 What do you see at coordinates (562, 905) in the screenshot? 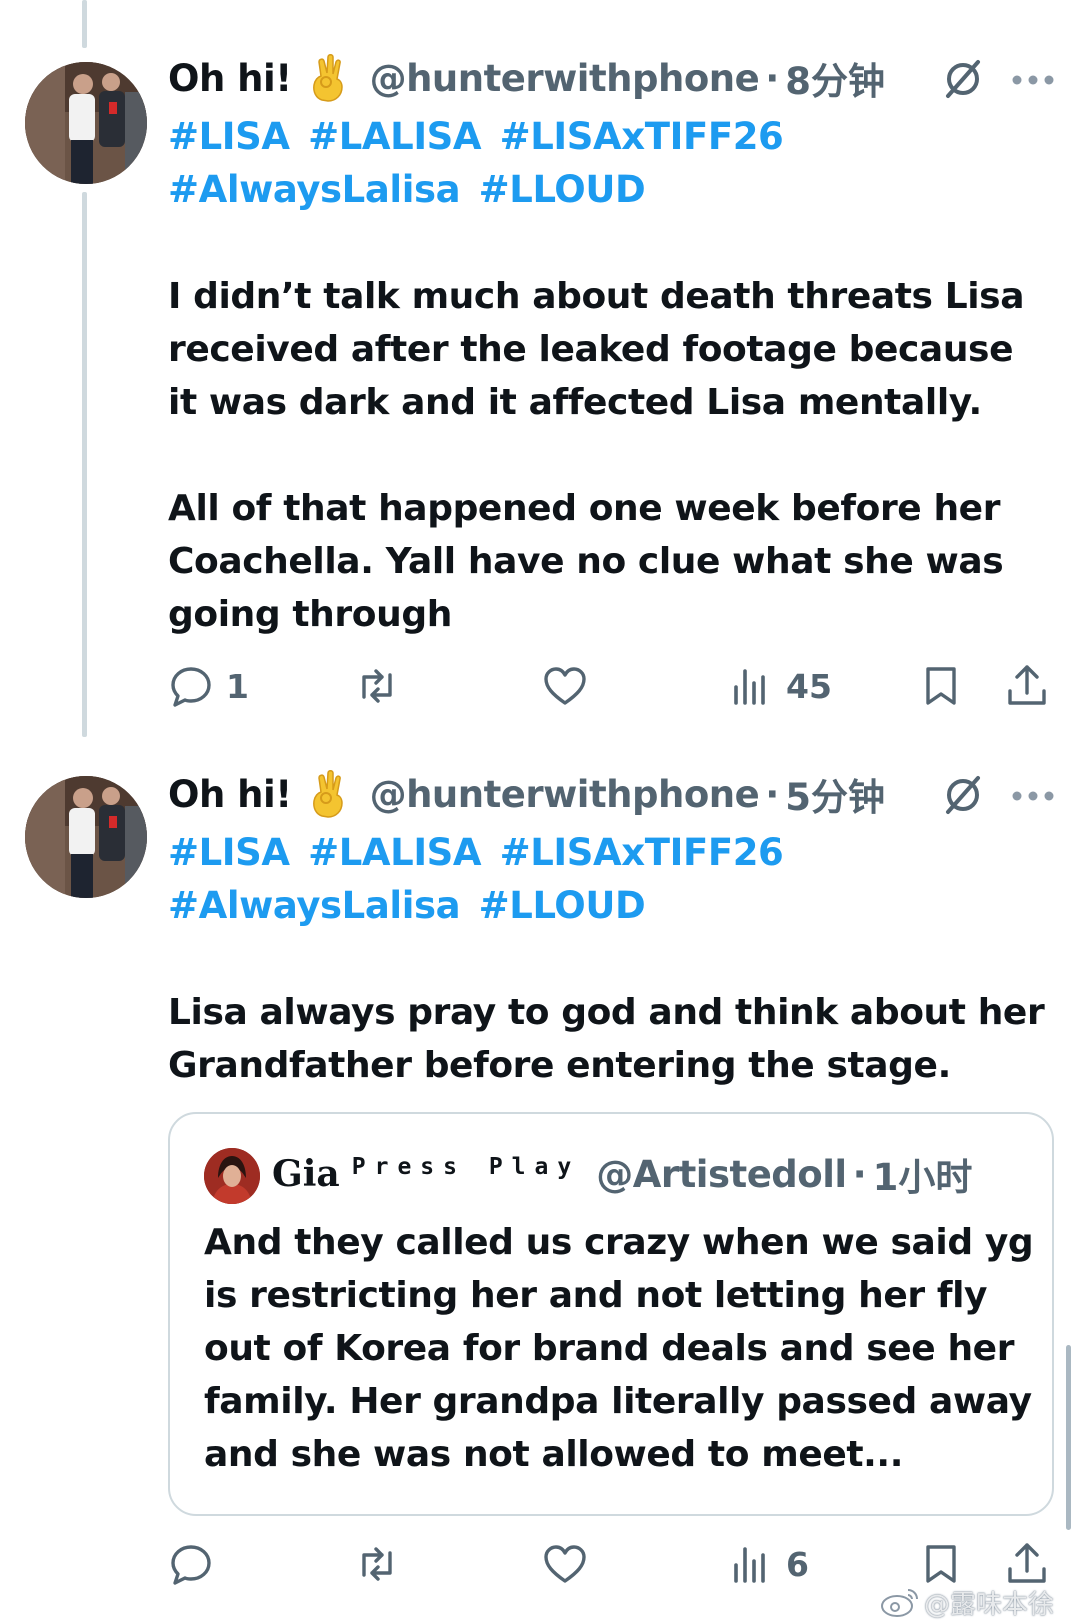
I see `hashtag-link: #LLOUD` at bounding box center [562, 905].